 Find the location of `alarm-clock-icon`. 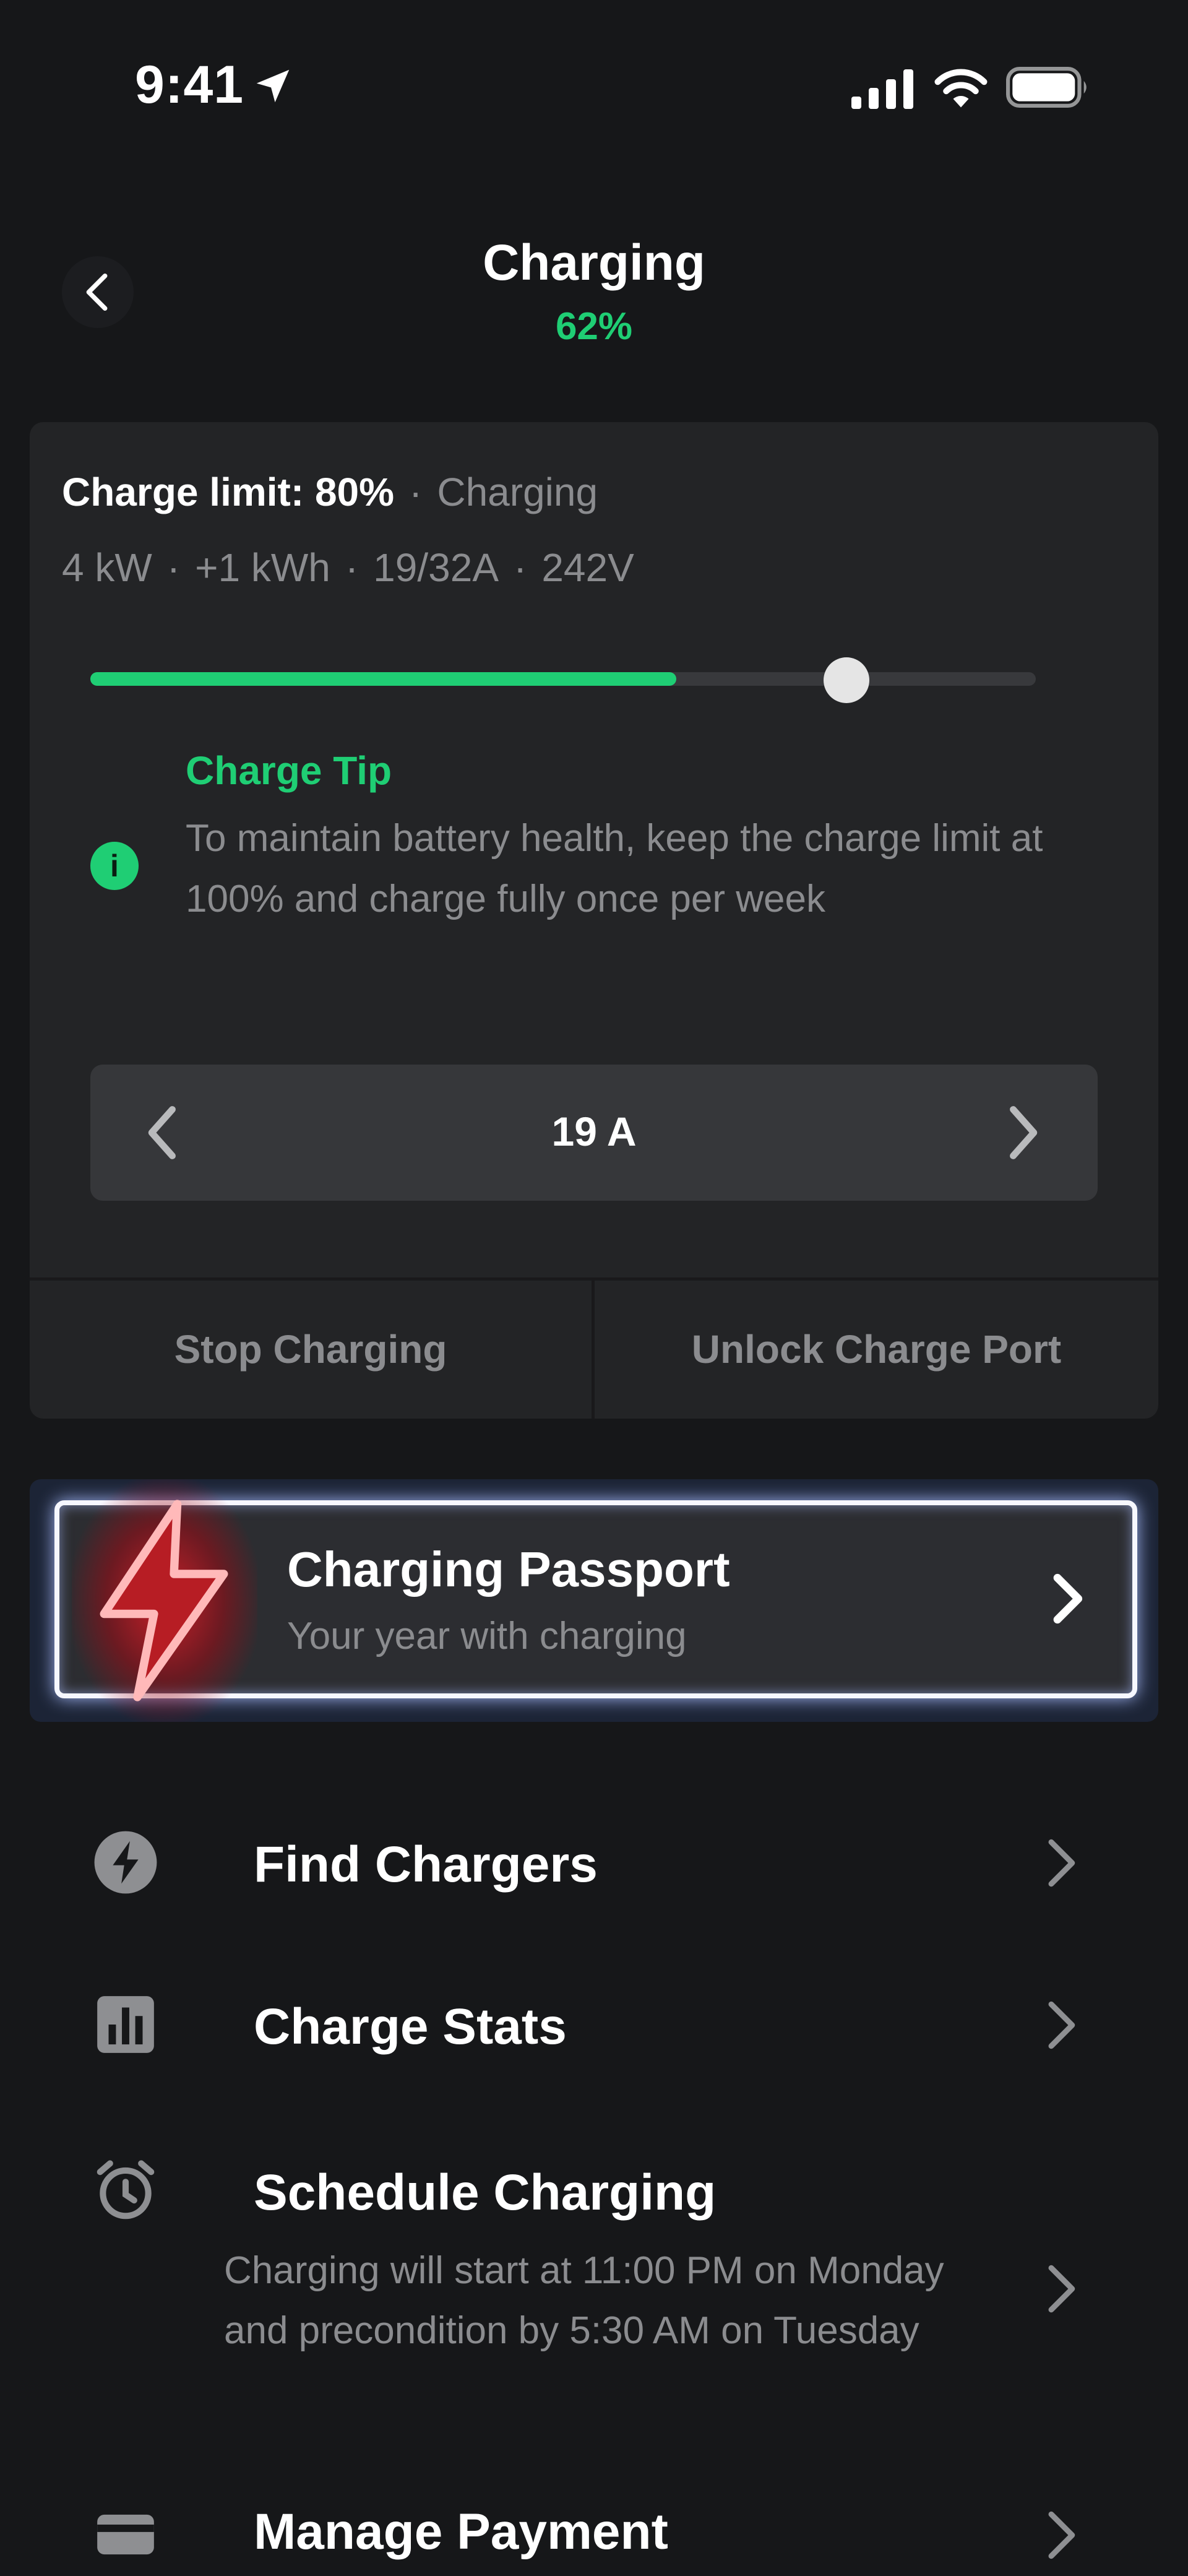

alarm-clock-icon is located at coordinates (126, 2189).